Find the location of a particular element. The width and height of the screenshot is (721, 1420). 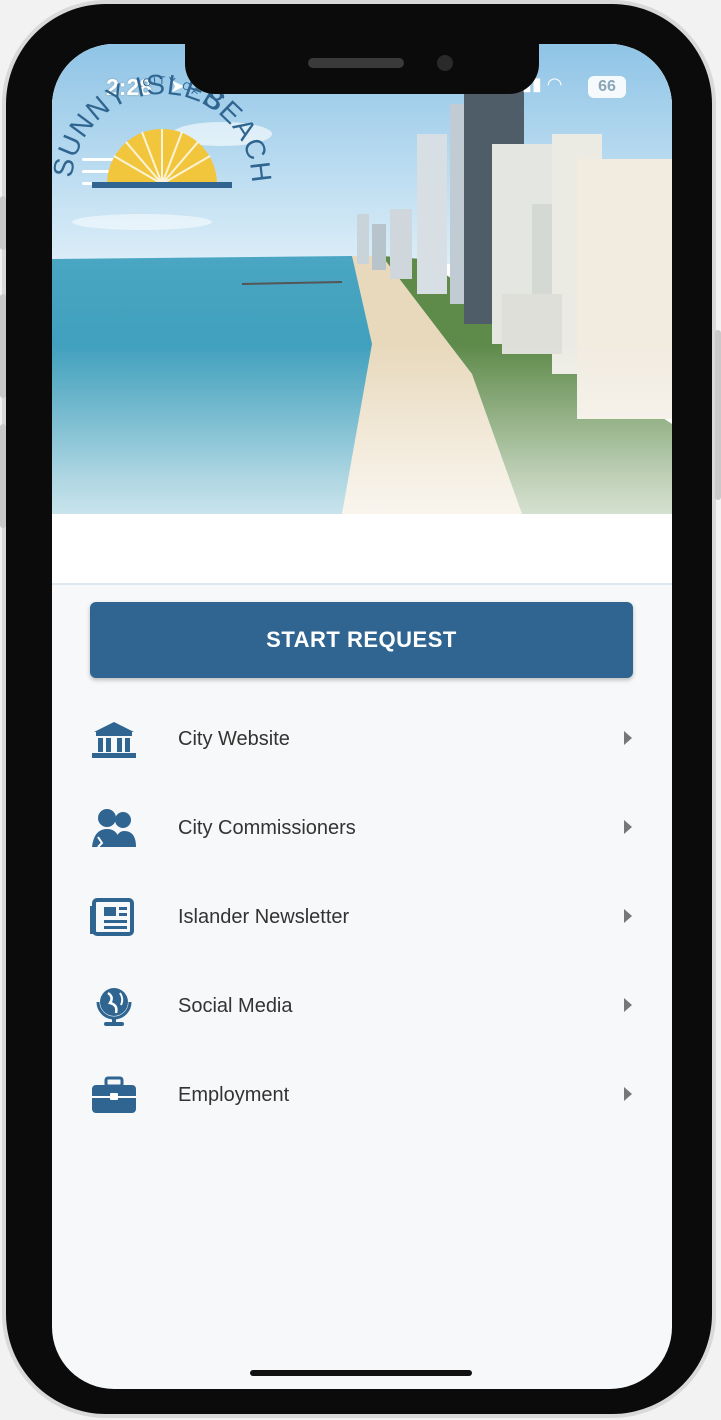

menu-item-label: Social Media is located at coordinates (235, 1006).